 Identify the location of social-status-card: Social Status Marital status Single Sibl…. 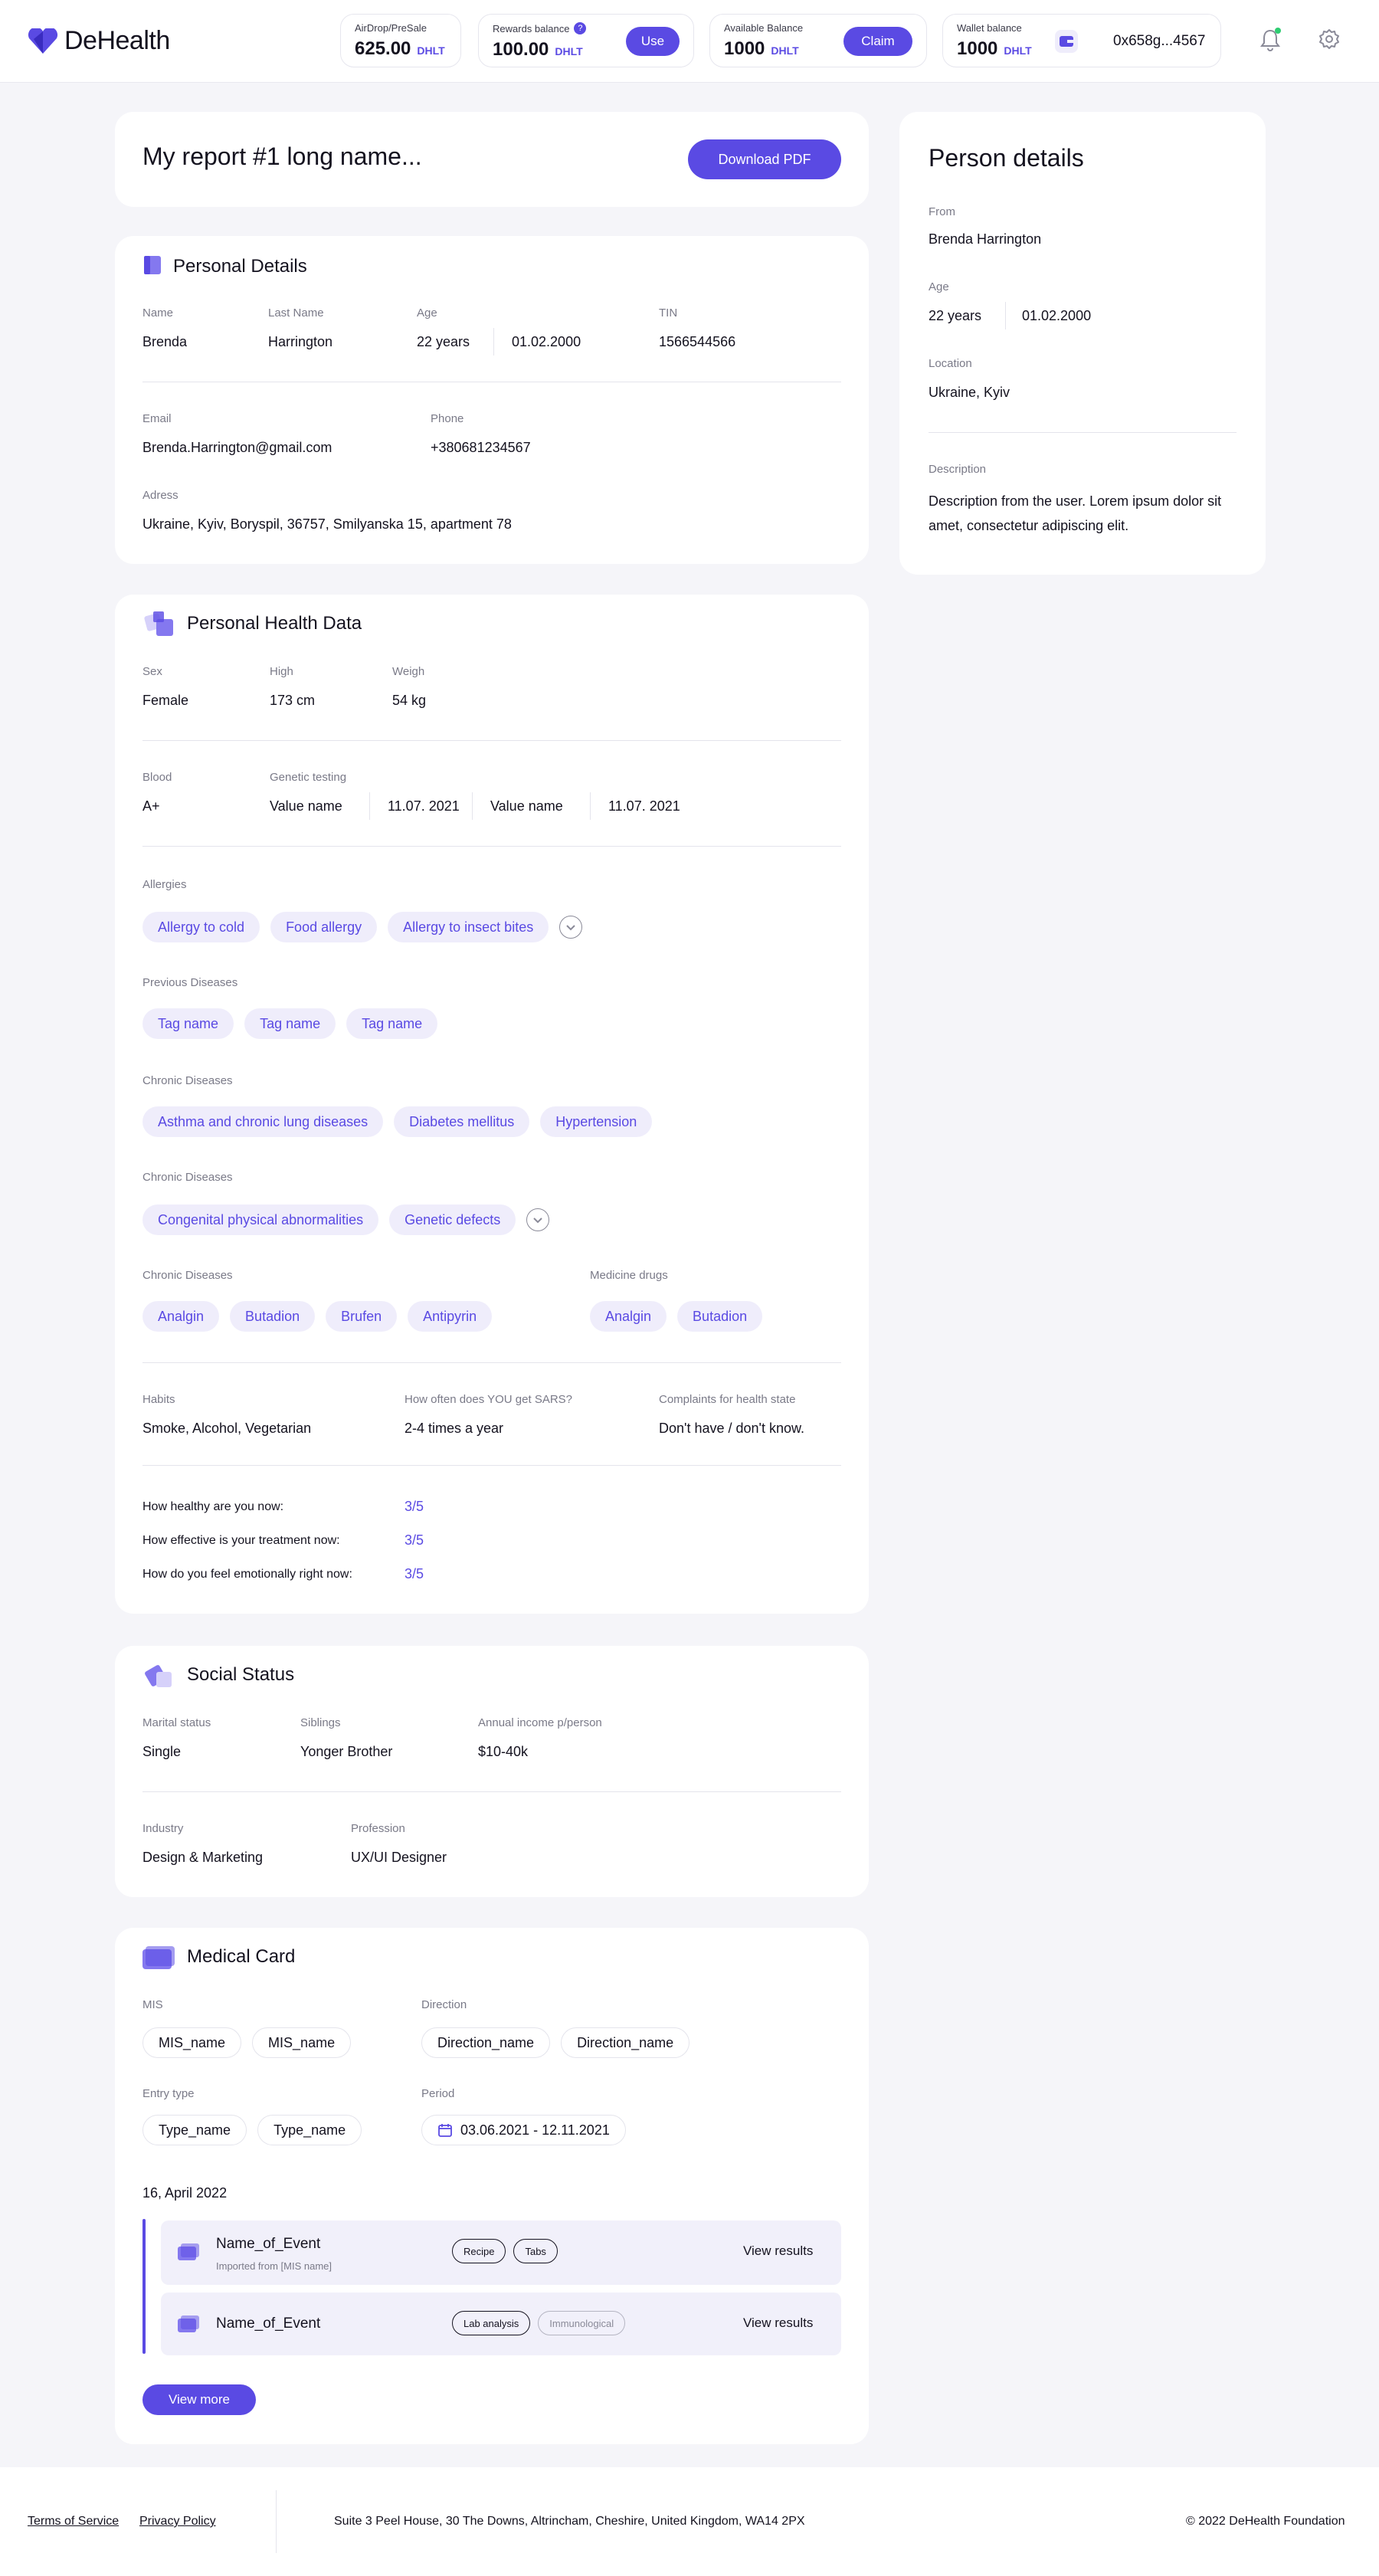
(492, 1771).